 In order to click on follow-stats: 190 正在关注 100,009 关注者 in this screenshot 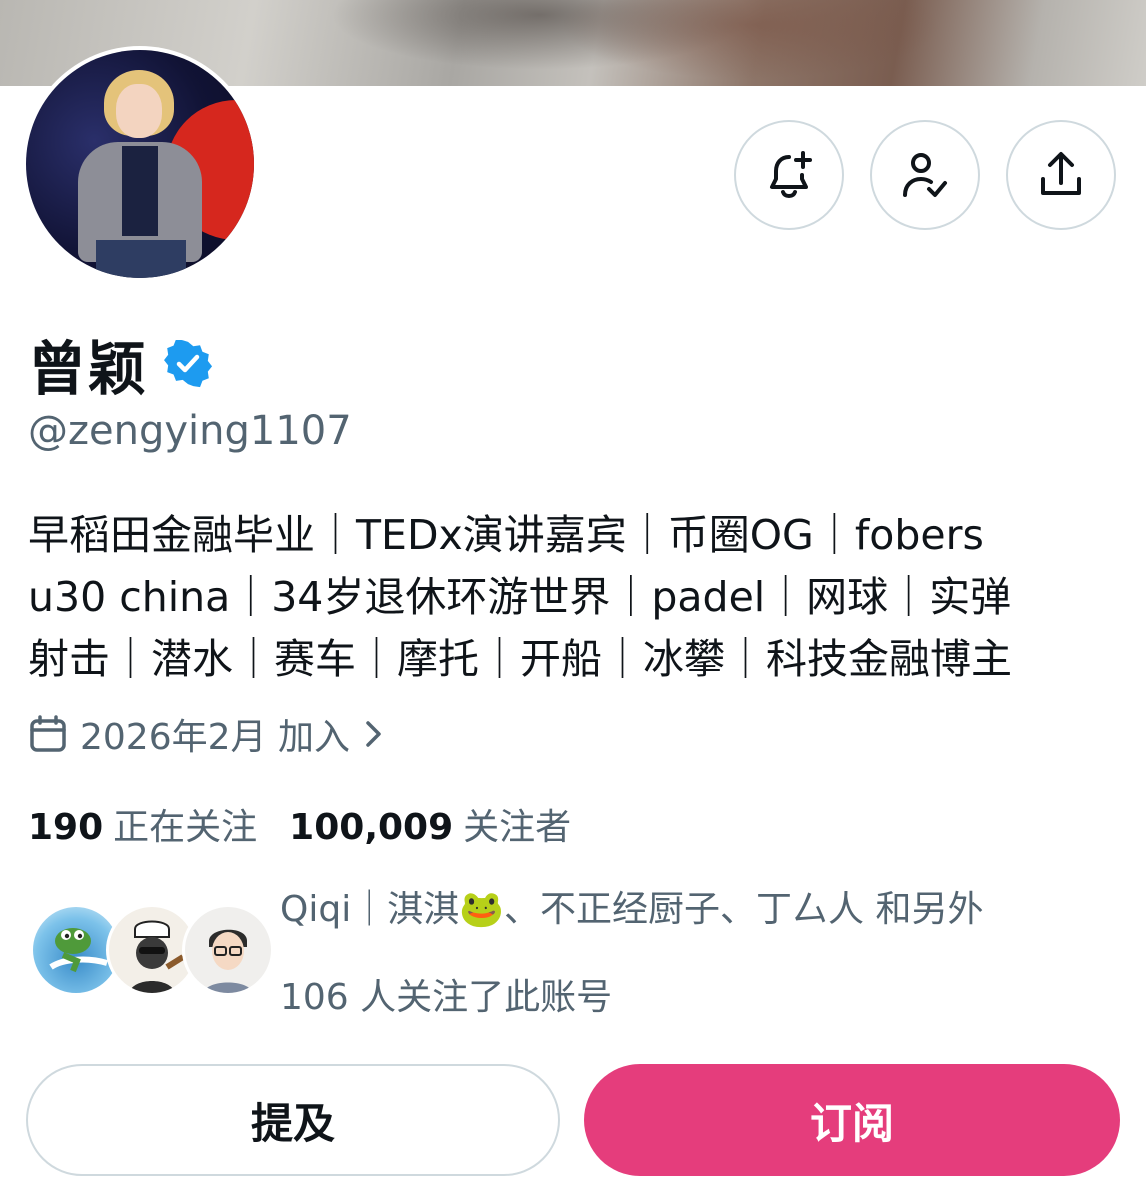, I will do `click(299, 824)`.